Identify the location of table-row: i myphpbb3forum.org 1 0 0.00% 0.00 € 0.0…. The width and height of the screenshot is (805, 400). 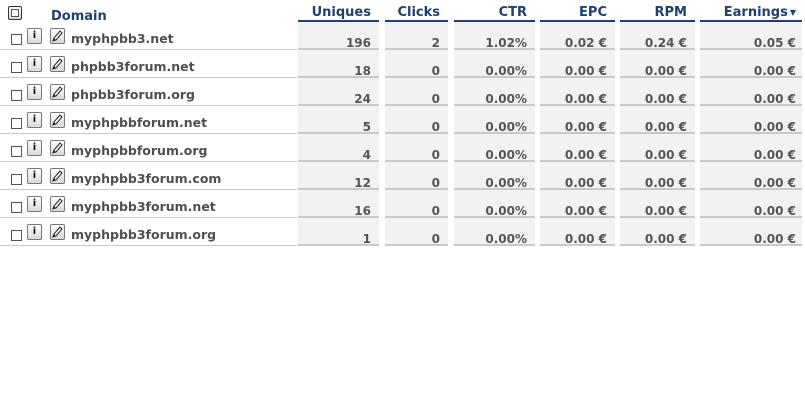
(402, 232).